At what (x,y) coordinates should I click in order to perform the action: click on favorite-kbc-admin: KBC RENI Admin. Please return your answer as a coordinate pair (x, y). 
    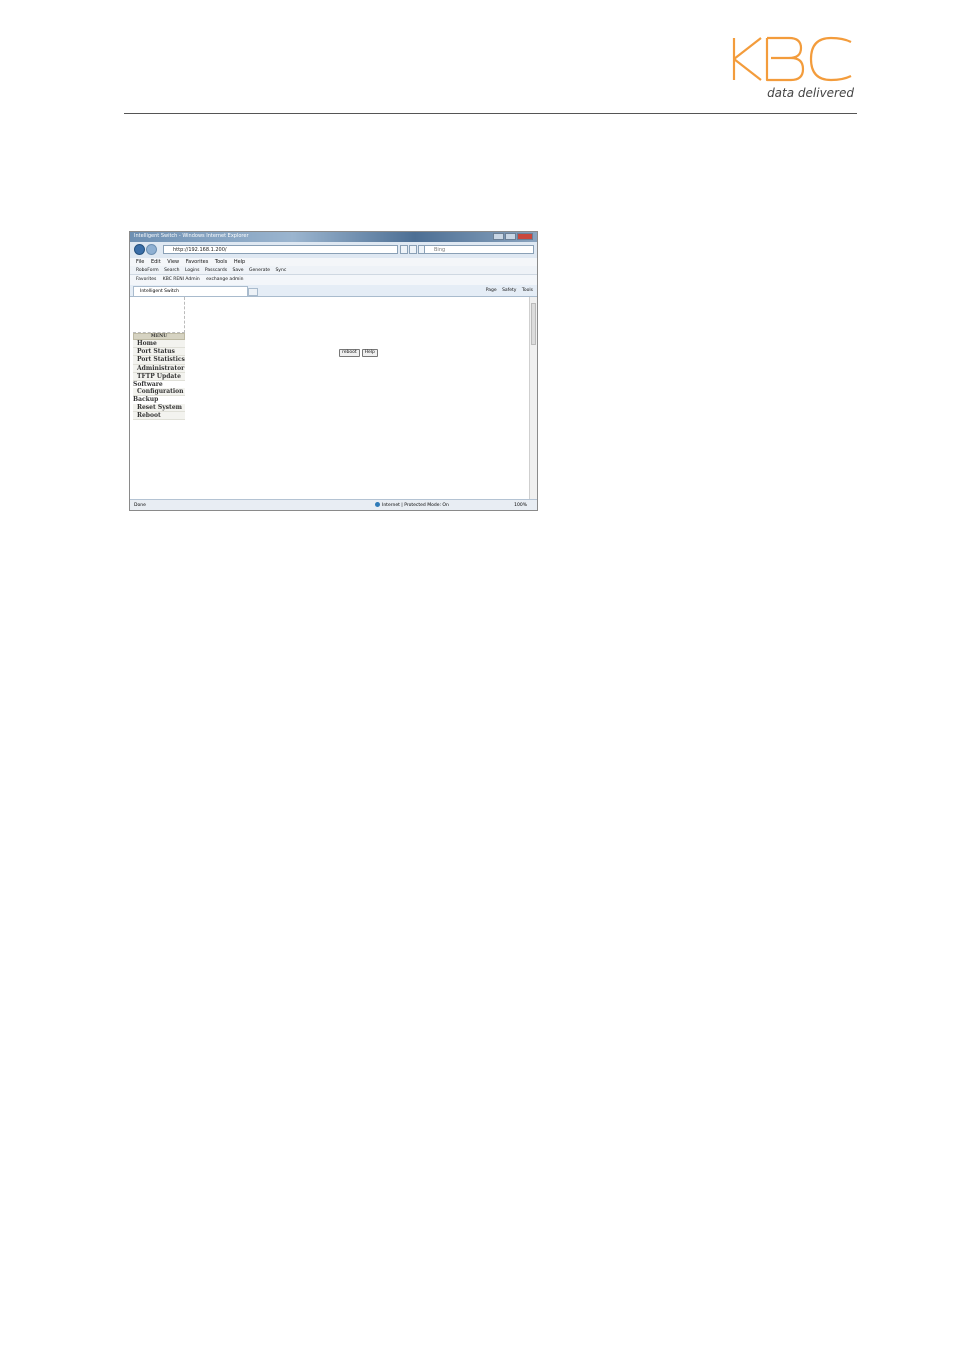
    Looking at the image, I should click on (181, 279).